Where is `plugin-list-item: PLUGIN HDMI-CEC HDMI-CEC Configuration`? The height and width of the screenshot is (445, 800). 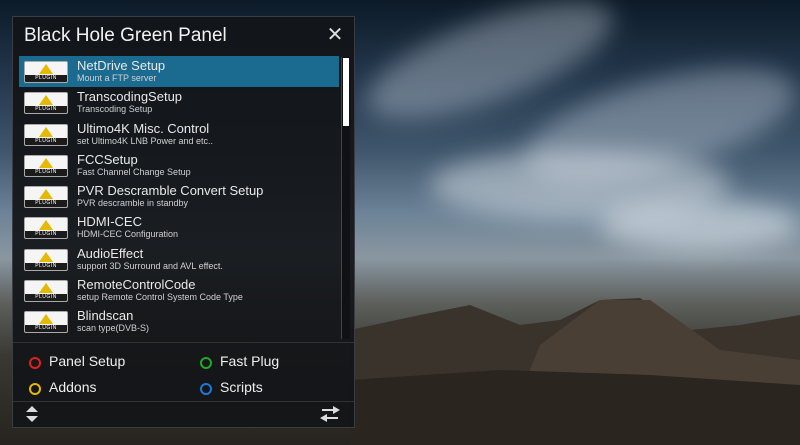
plugin-list-item: PLUGIN HDMI-CEC HDMI-CEC Configuration is located at coordinates (179, 227).